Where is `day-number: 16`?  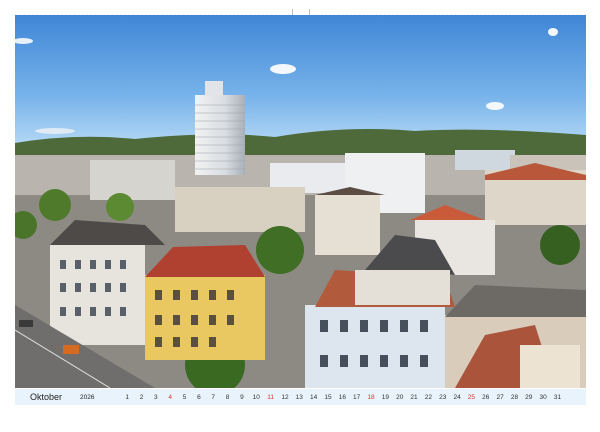
day-number: 16 is located at coordinates (342, 397).